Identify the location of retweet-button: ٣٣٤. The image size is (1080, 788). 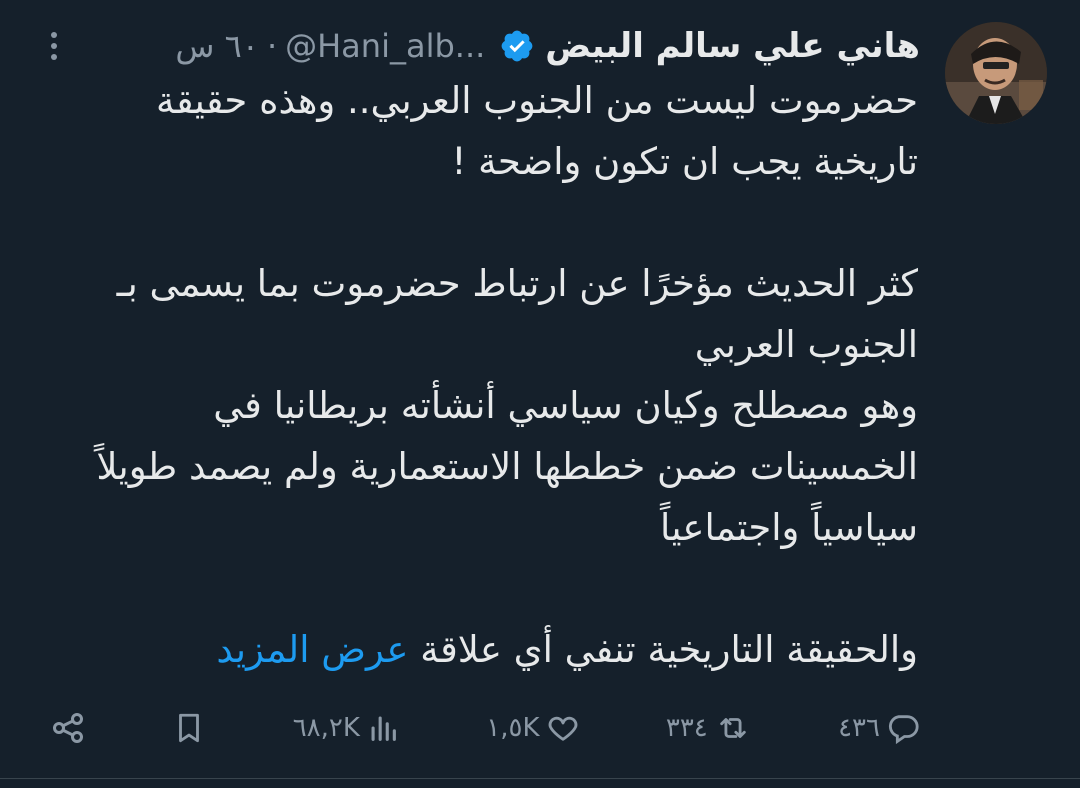
(709, 728).